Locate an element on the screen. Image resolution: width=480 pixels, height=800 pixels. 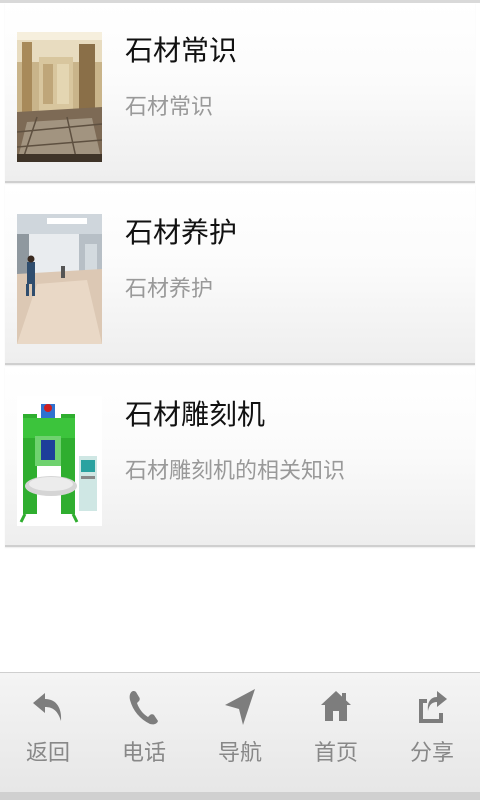
home-button: 首页 is located at coordinates (336, 732).